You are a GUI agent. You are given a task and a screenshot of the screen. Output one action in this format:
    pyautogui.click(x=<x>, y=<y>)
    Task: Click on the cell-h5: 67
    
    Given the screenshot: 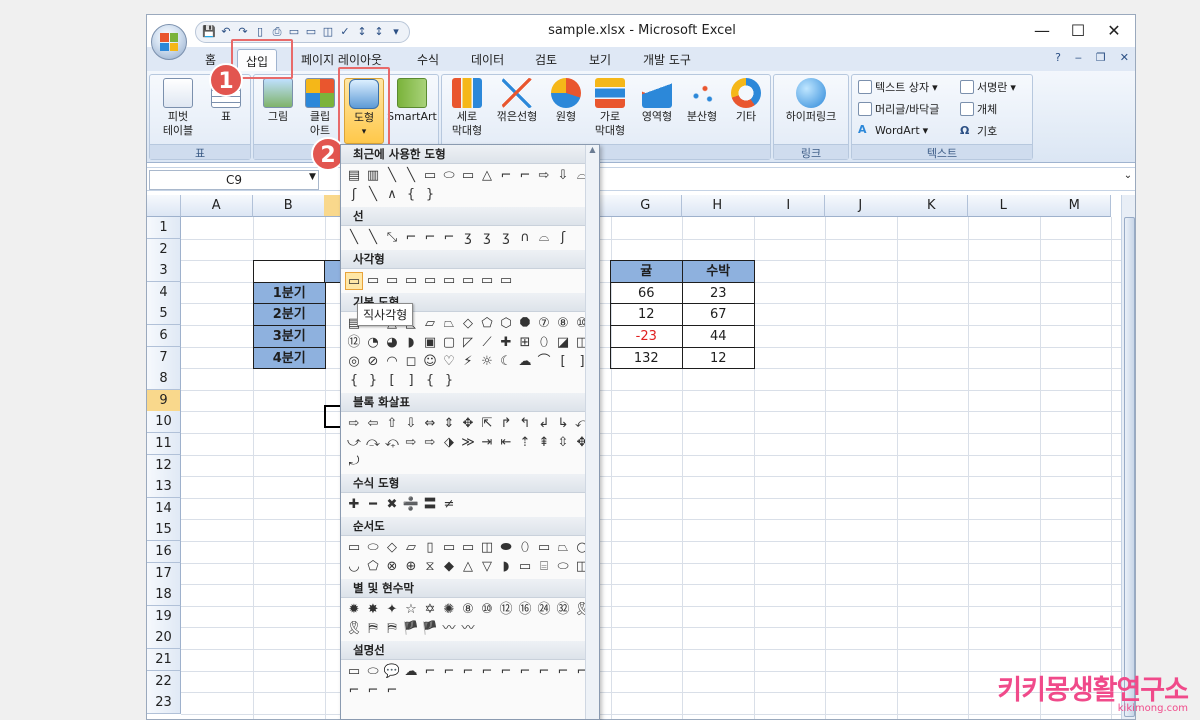 What is the action you would take?
    pyautogui.click(x=718, y=314)
    